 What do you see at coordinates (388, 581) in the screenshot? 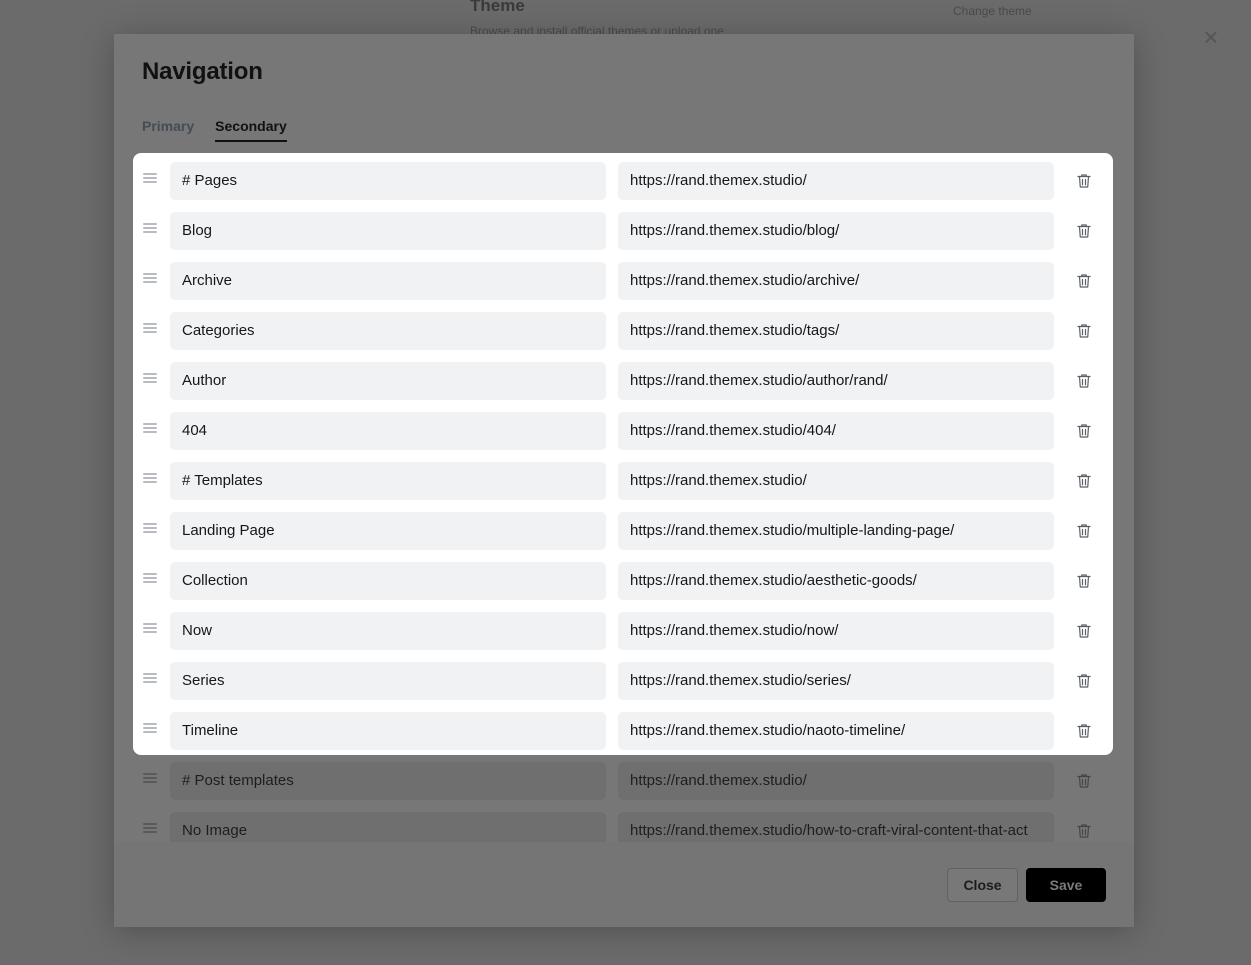
I see `nav-item-label-input: Collection` at bounding box center [388, 581].